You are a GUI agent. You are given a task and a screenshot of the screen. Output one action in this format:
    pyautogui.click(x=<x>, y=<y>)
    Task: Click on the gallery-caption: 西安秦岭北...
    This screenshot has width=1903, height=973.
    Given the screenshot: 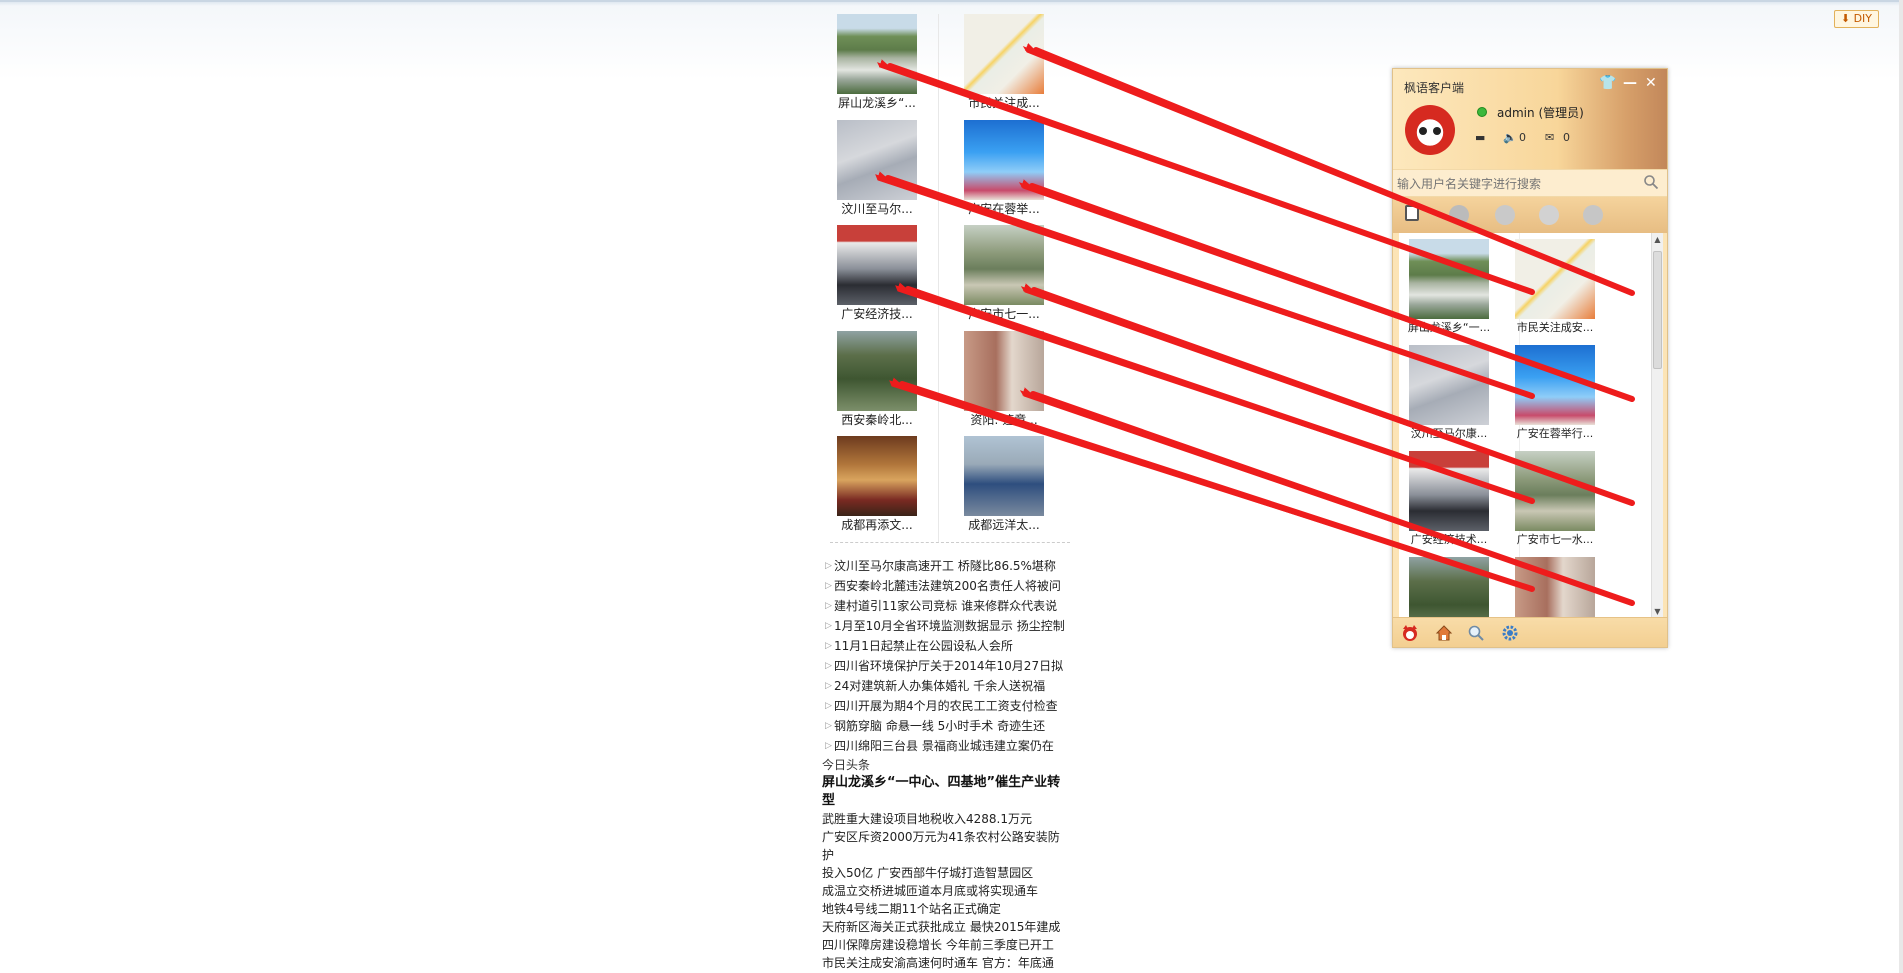 What is the action you would take?
    pyautogui.click(x=877, y=420)
    